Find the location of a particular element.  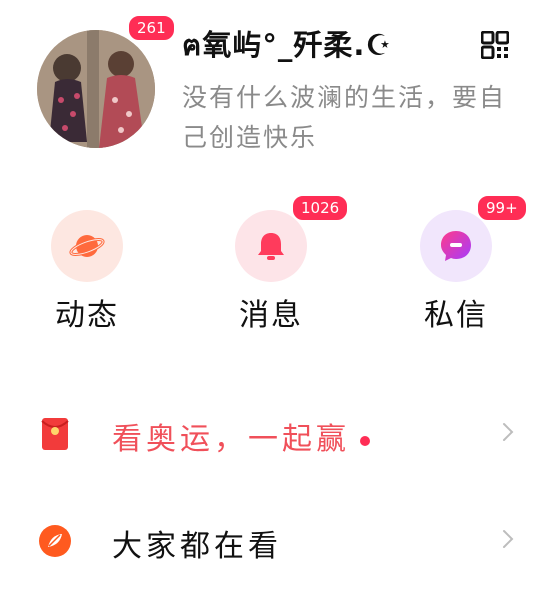

list-item-everyone-watching: 大家都在看 is located at coordinates (273, 539).